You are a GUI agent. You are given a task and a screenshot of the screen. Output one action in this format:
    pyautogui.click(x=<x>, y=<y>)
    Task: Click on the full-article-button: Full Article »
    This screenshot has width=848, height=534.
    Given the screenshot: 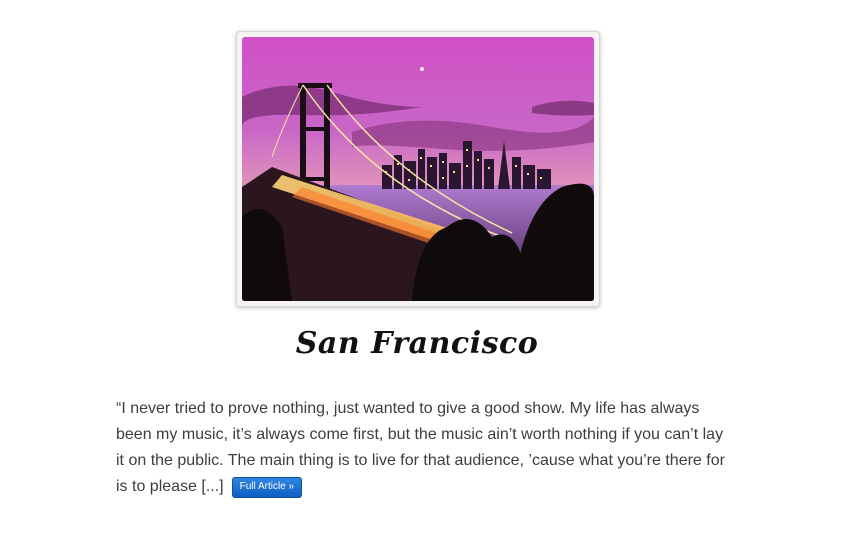 What is the action you would take?
    pyautogui.click(x=267, y=487)
    